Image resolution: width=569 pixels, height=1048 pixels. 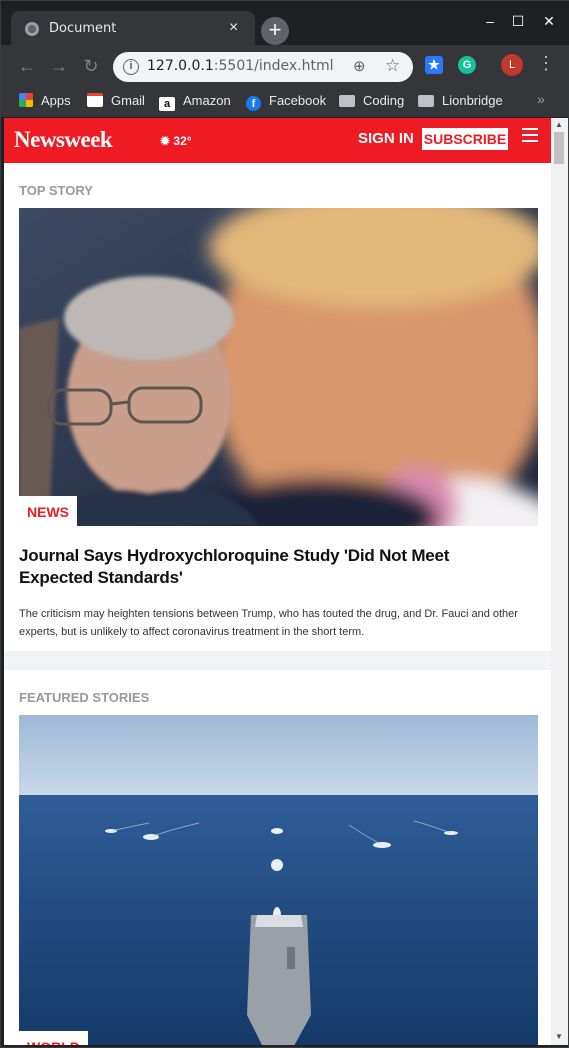 I want to click on reload-icon: ↻, so click(x=91, y=66).